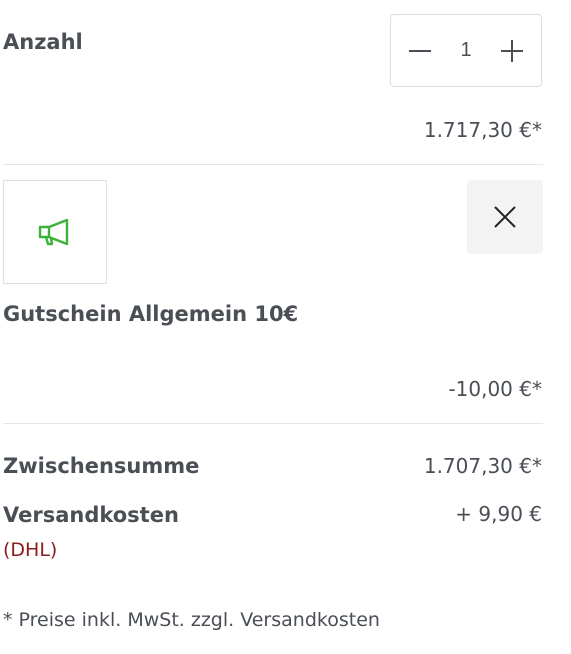 The width and height of the screenshot is (571, 654). I want to click on price-footnote: * Preise inkl. MwSt. zzgl. Versandkosten, so click(191, 620).